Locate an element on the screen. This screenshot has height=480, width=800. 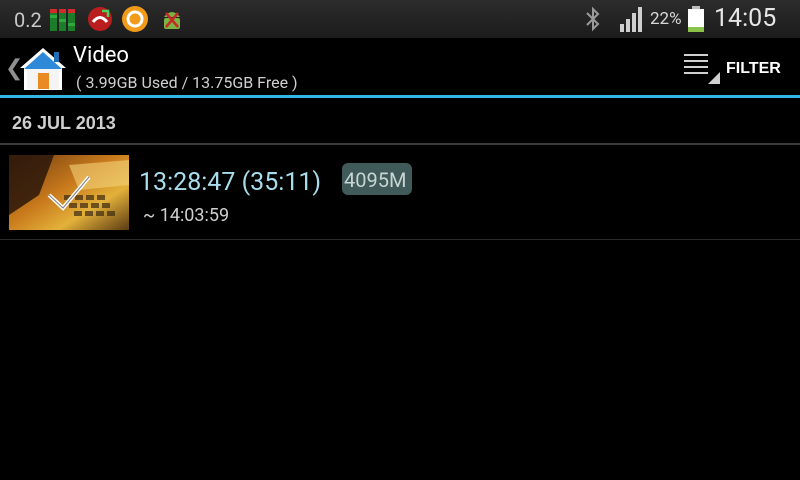
file-size: 4095M is located at coordinates (375, 180).